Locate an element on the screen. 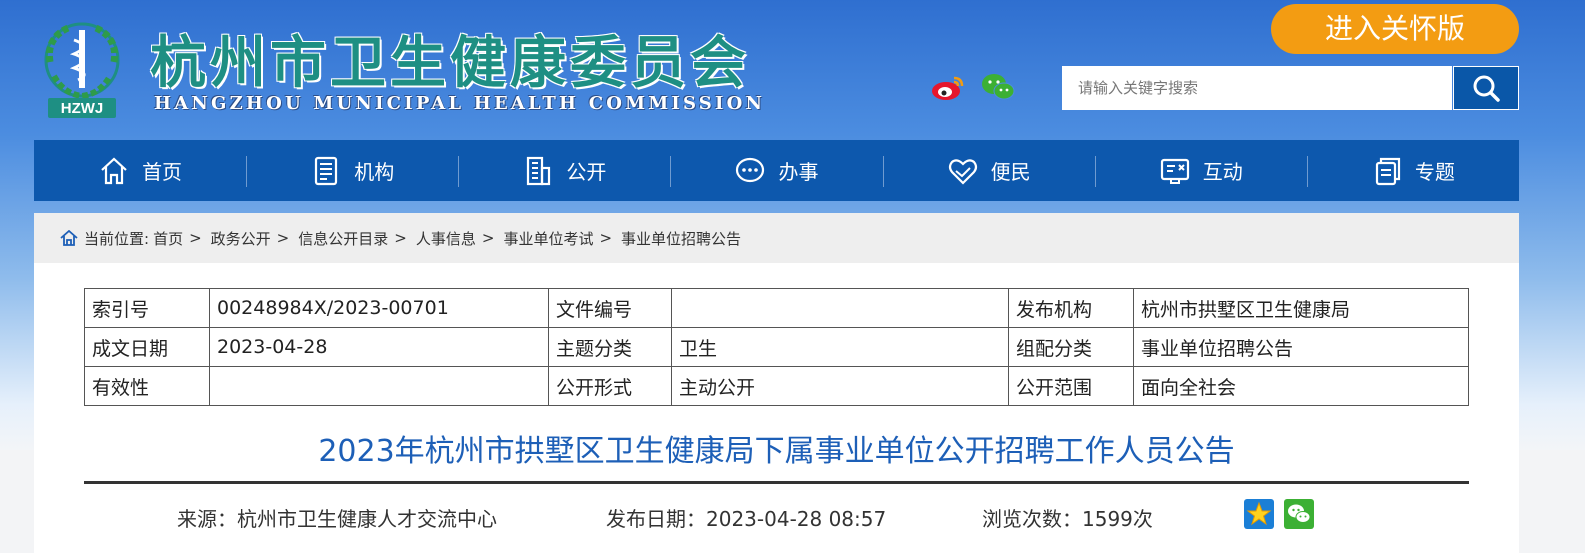  article-source: 来源：杭州市卫生健康人才交流中心 is located at coordinates (337, 519).